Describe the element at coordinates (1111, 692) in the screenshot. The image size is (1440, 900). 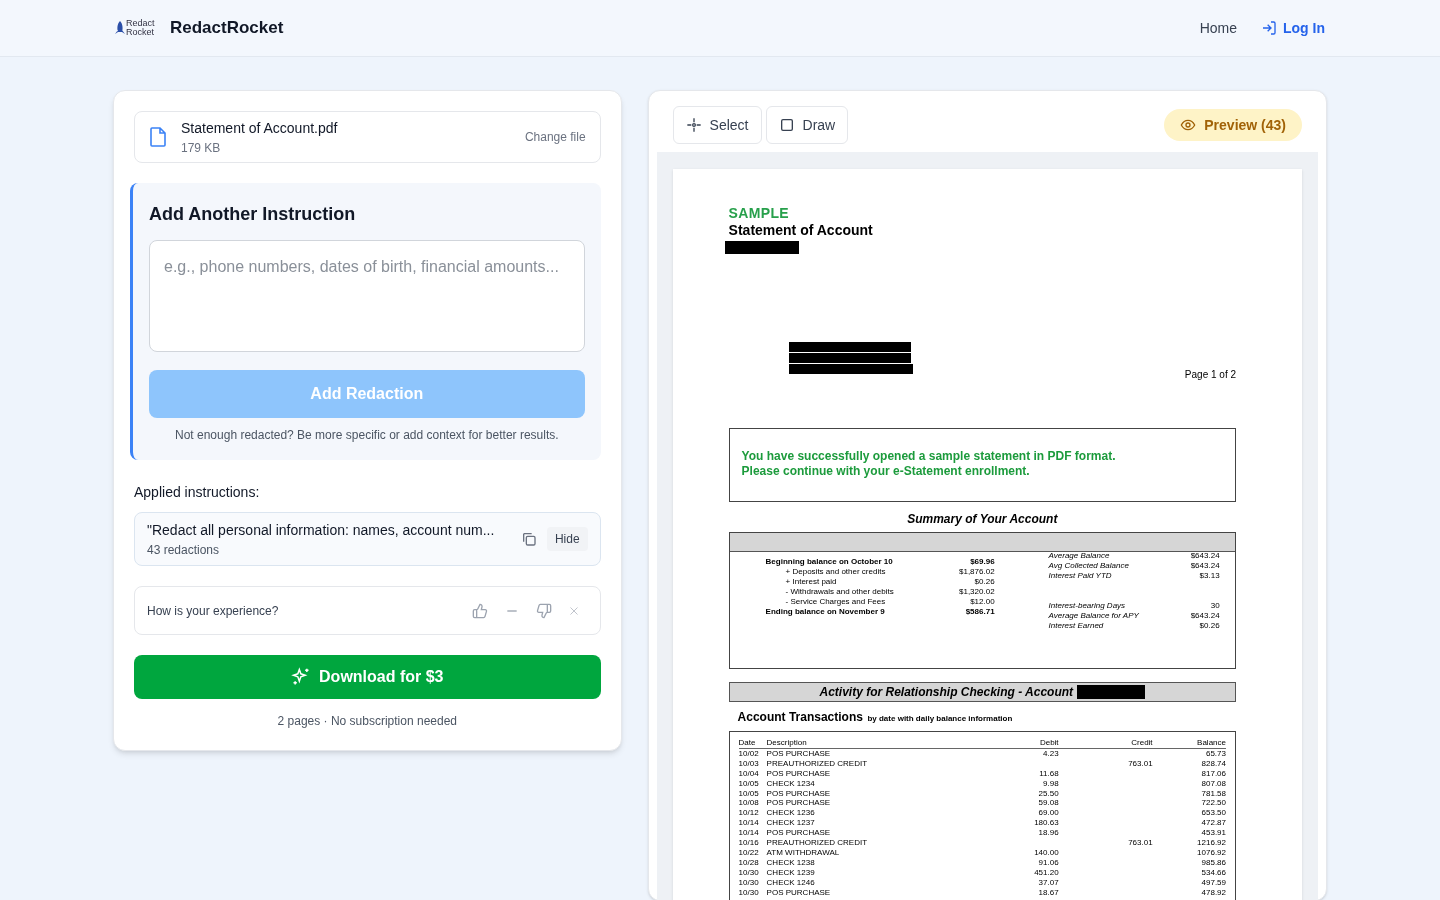
I see `redaction-bar` at that location.